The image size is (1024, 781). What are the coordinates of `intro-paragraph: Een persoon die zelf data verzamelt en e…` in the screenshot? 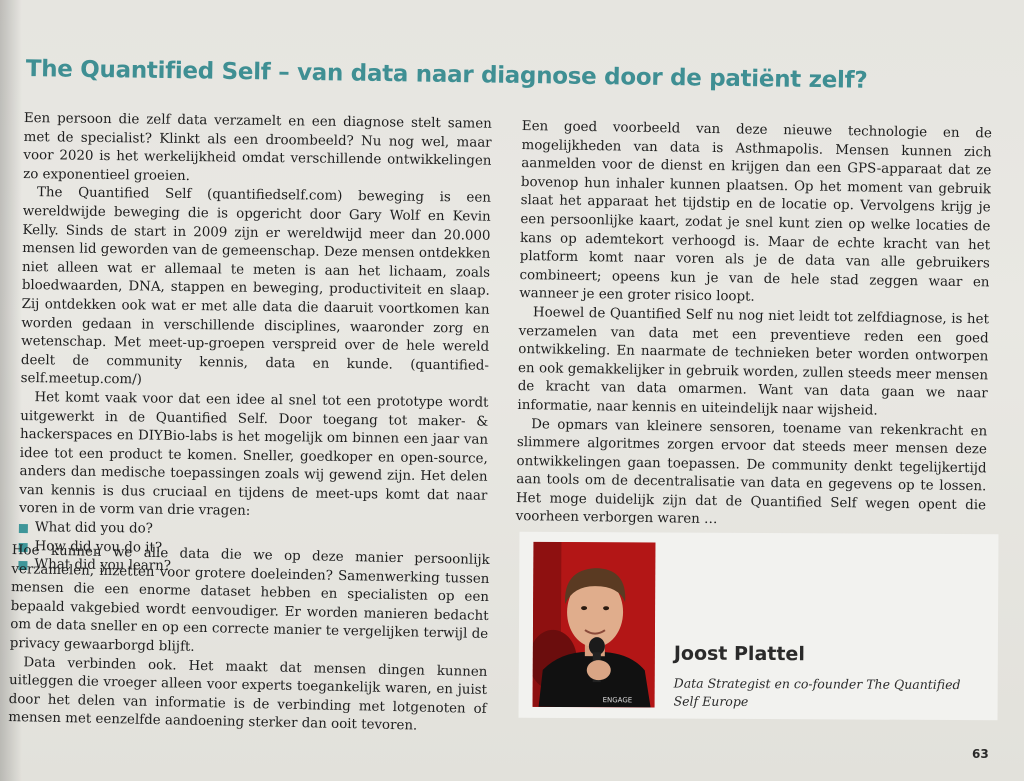 It's located at (257, 147).